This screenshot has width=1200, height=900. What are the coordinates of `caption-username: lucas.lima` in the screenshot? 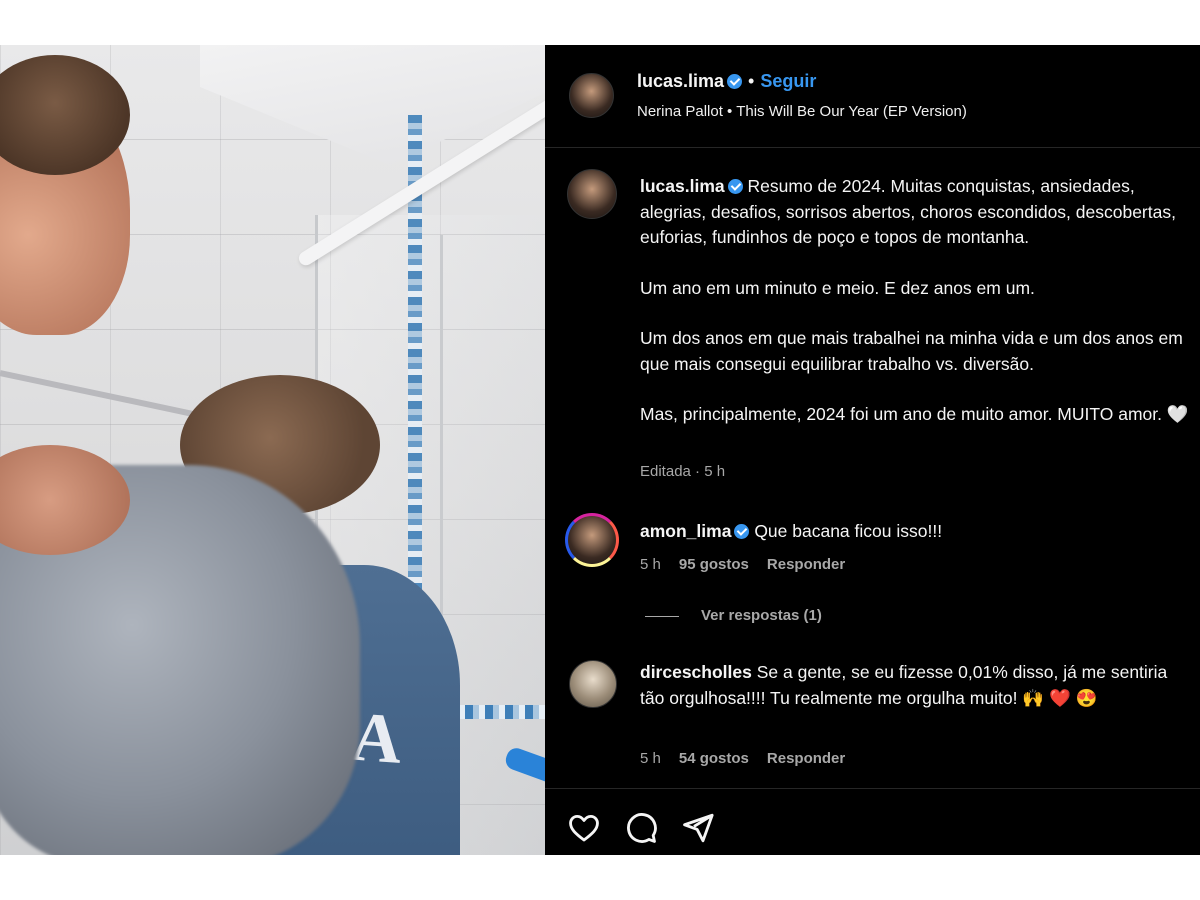 It's located at (682, 186).